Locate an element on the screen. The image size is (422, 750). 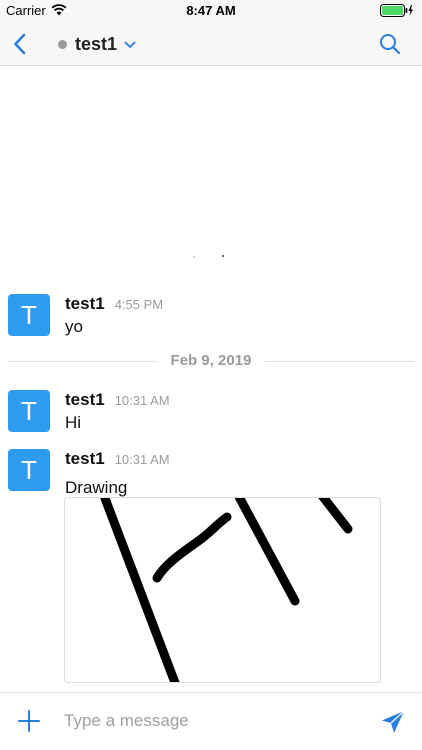
message-time: 4:55 PM is located at coordinates (139, 304).